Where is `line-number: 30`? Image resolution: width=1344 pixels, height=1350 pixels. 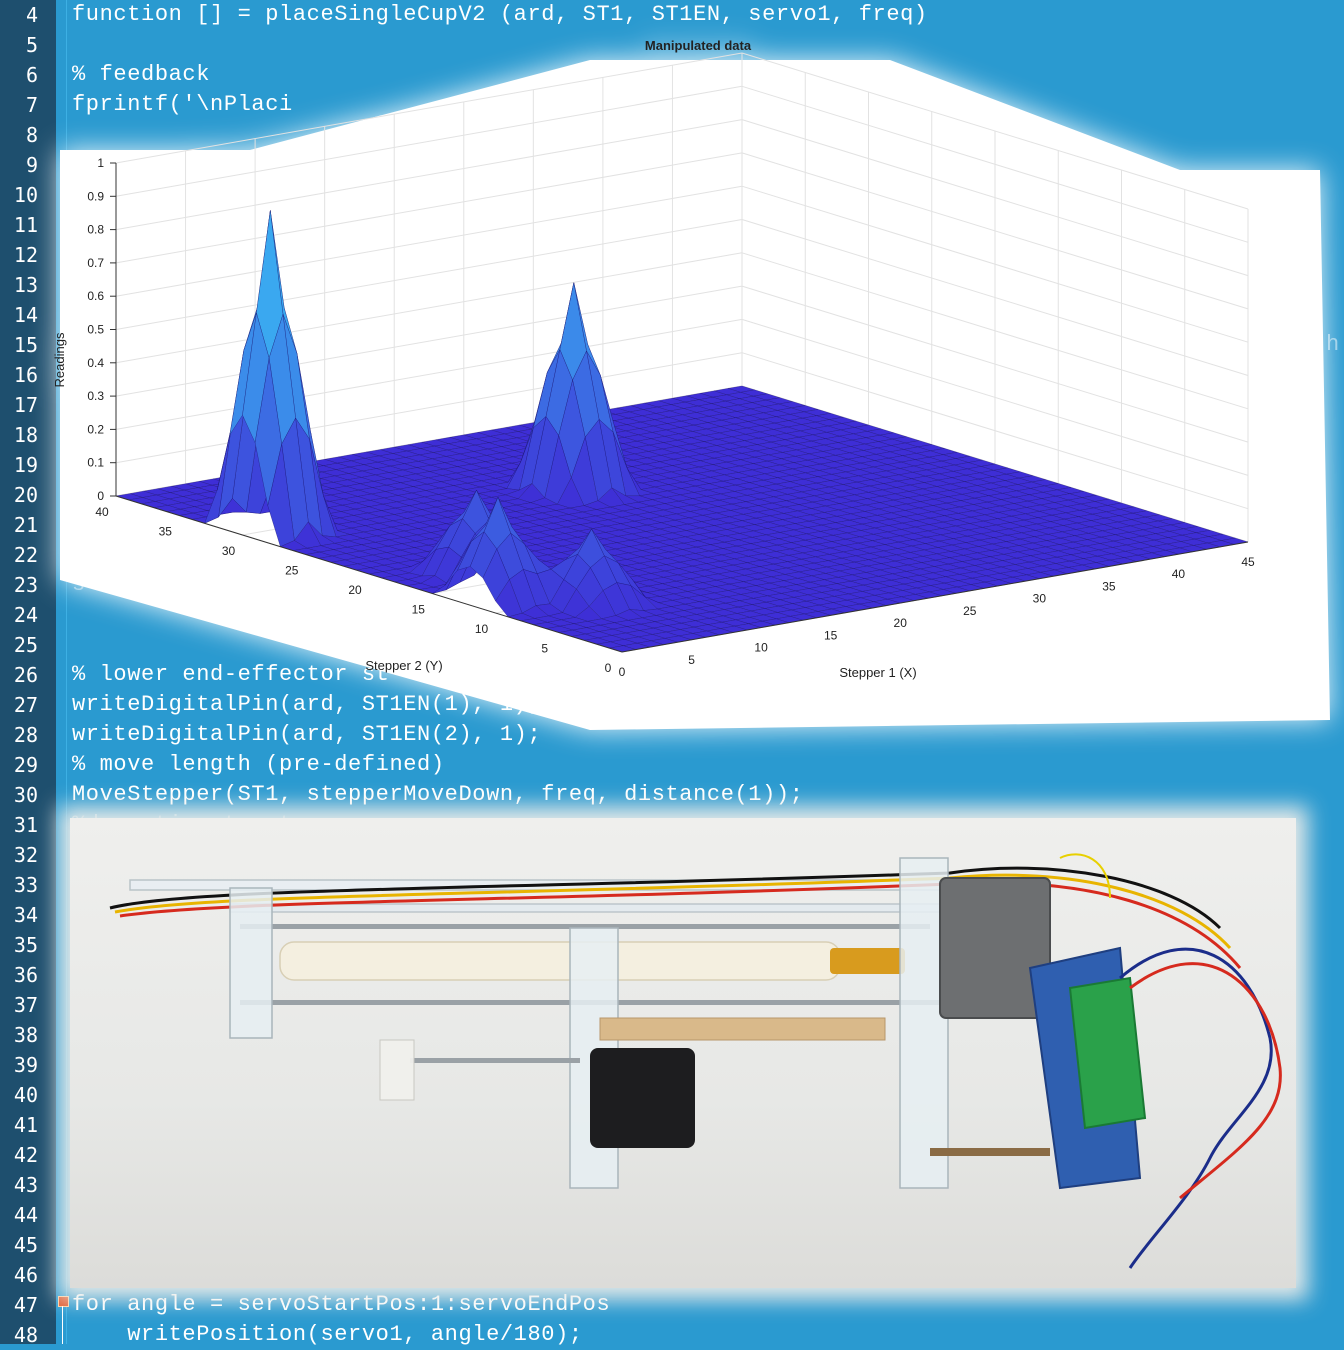 line-number: 30 is located at coordinates (25, 795).